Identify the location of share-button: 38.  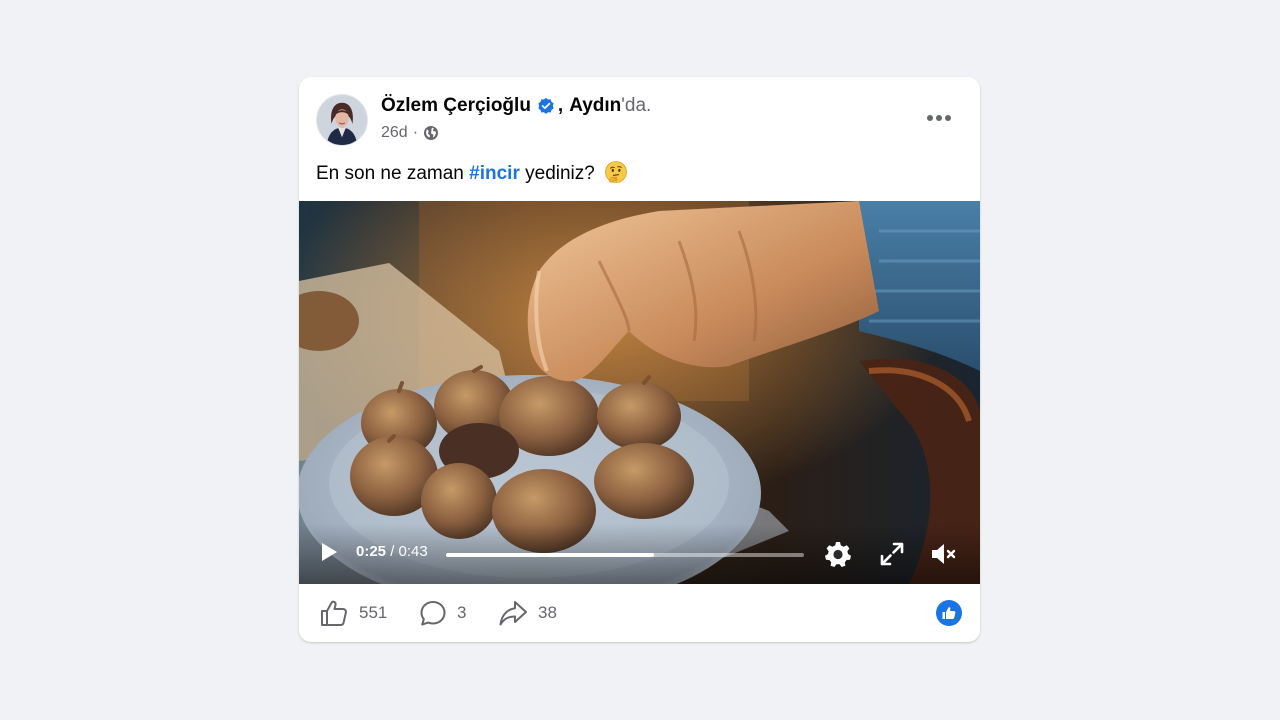
(527, 613).